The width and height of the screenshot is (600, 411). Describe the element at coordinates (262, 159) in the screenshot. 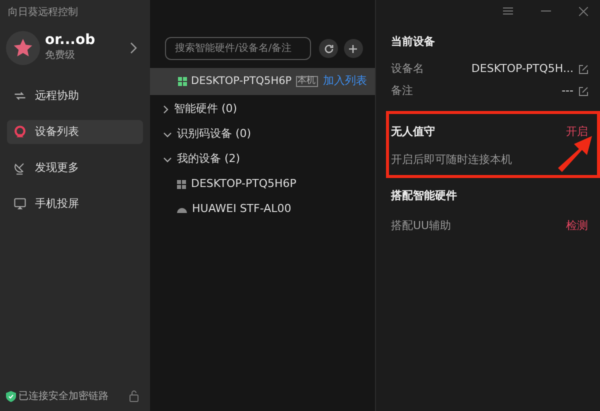

I see `group-header: 我的设备 (2)` at that location.